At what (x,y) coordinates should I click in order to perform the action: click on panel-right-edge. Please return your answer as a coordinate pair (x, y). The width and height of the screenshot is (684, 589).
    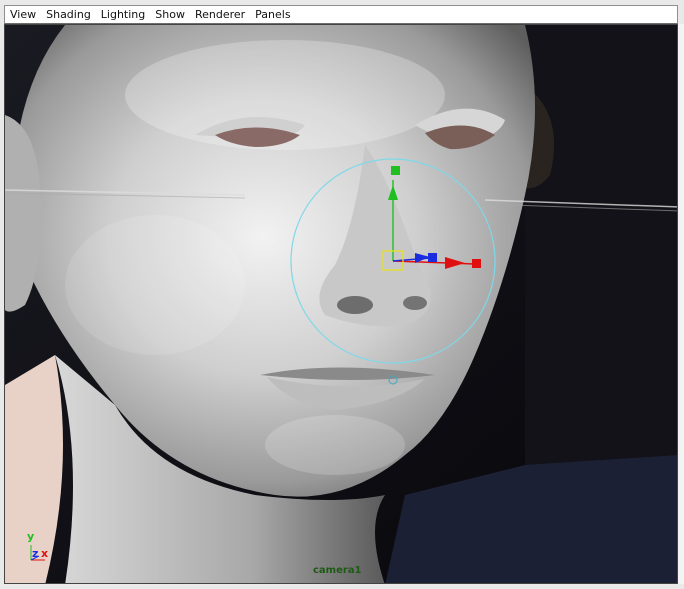
    Looking at the image, I should click on (681, 304).